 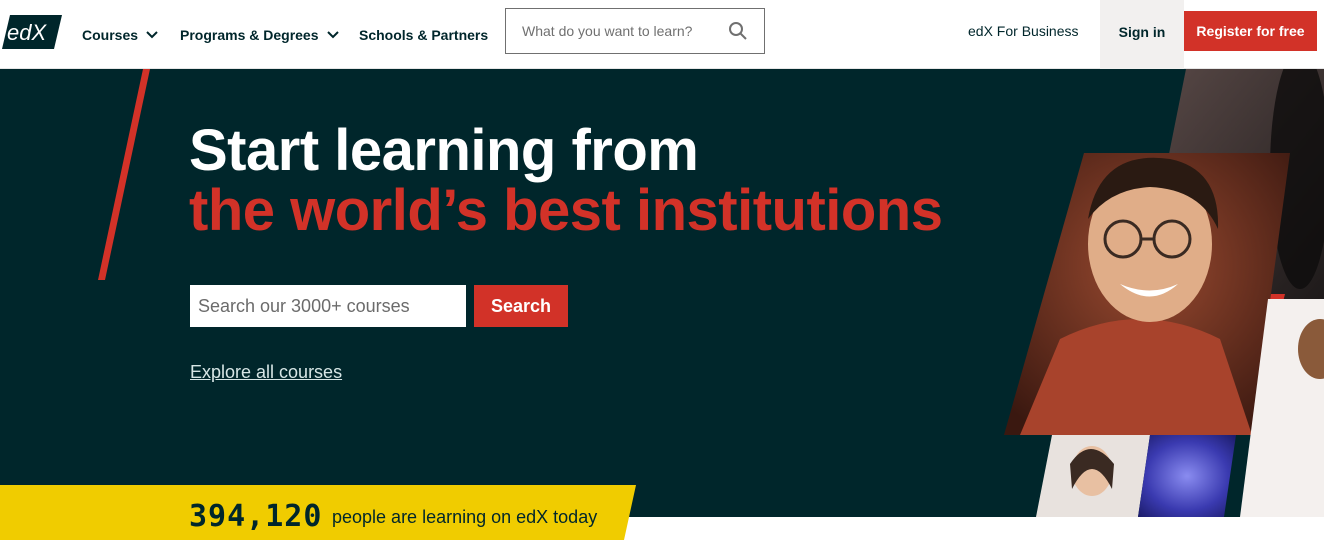 What do you see at coordinates (27, 32) in the screenshot?
I see `logo-text: edX` at bounding box center [27, 32].